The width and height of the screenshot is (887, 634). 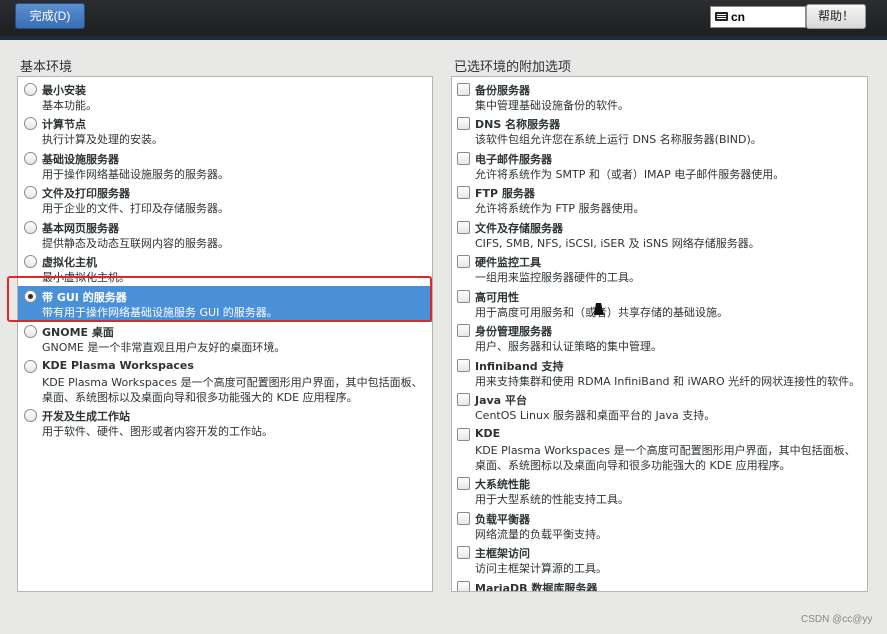 What do you see at coordinates (758, 17) in the screenshot?
I see `keyboard-layout-indicator: cn` at bounding box center [758, 17].